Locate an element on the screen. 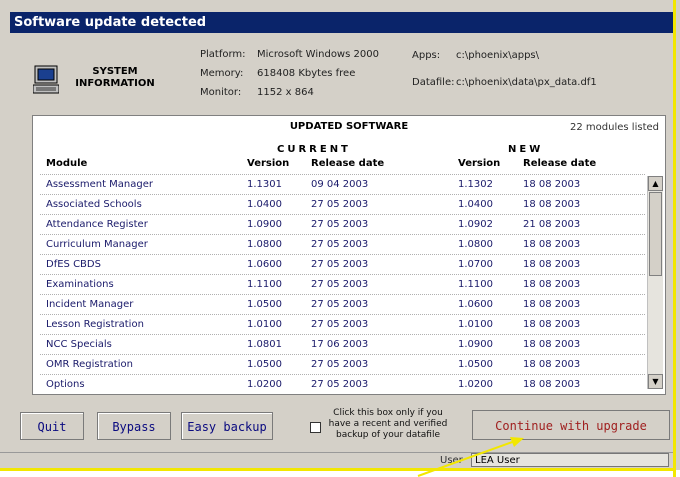 This screenshot has height=477, width=680. continue-with-upgrade-button: Continue with upgrade is located at coordinates (571, 425).